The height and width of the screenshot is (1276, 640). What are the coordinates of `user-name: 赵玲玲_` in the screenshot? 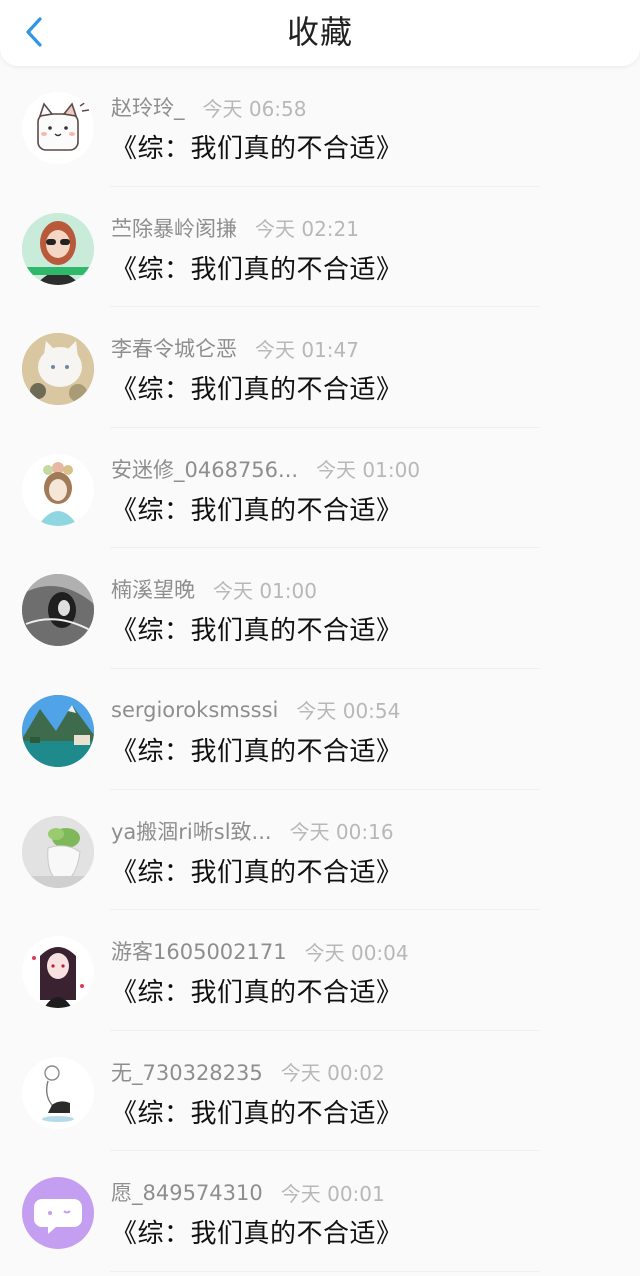 It's located at (148, 108).